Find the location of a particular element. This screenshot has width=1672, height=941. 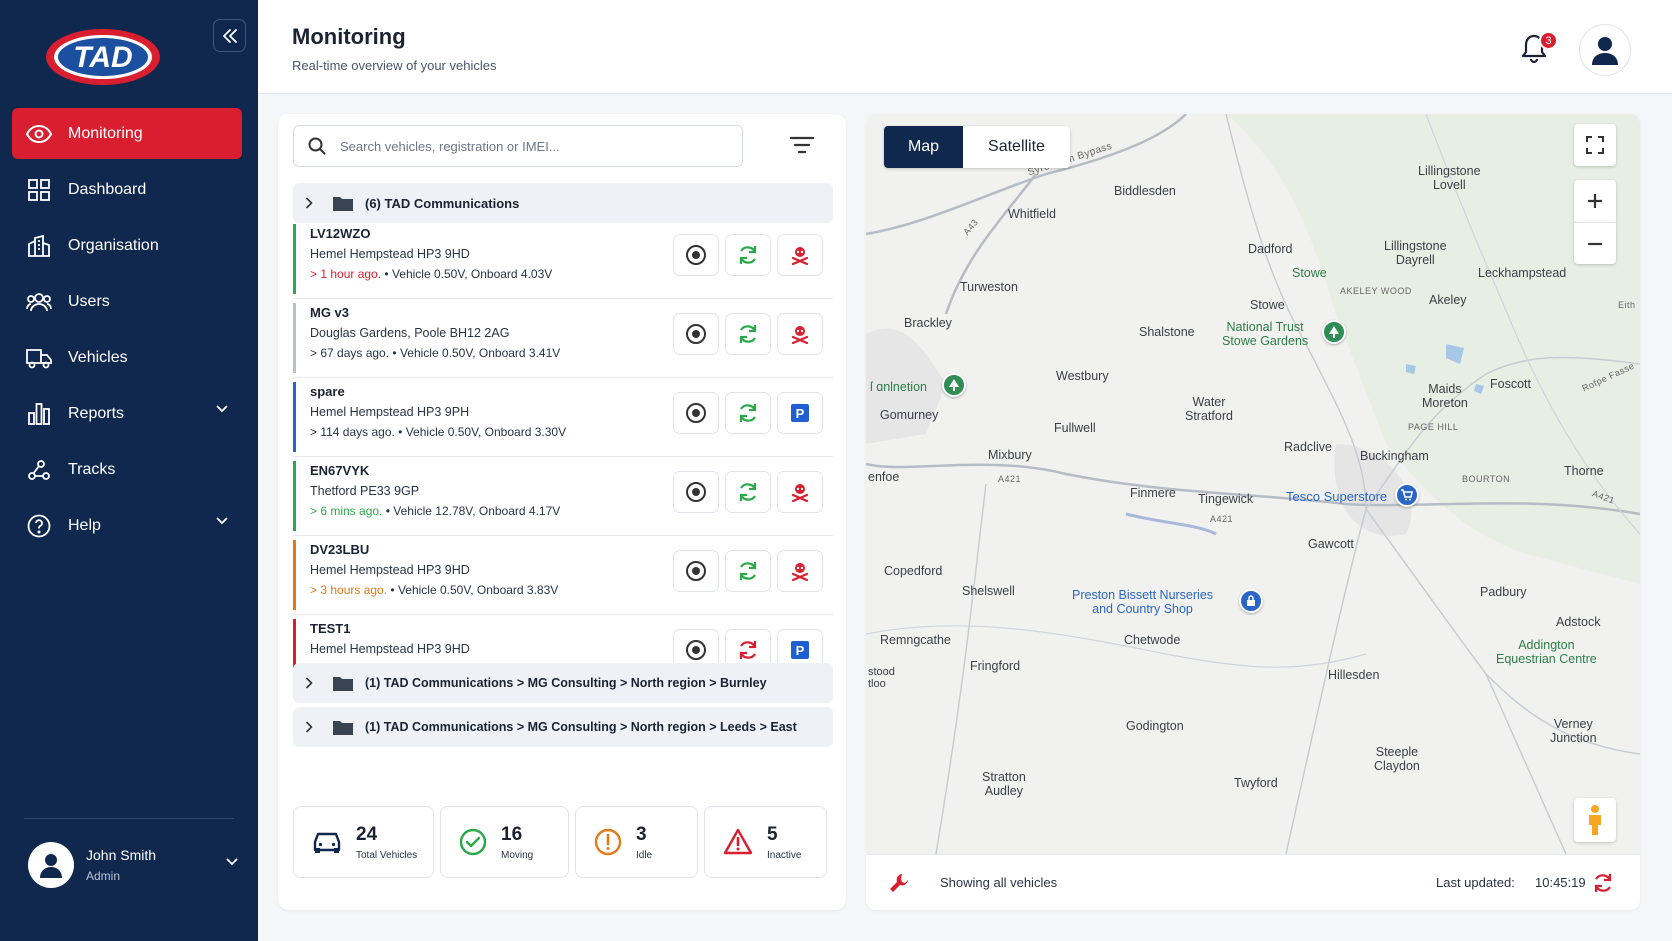

stat-idle: 3 Idle is located at coordinates (636, 842).